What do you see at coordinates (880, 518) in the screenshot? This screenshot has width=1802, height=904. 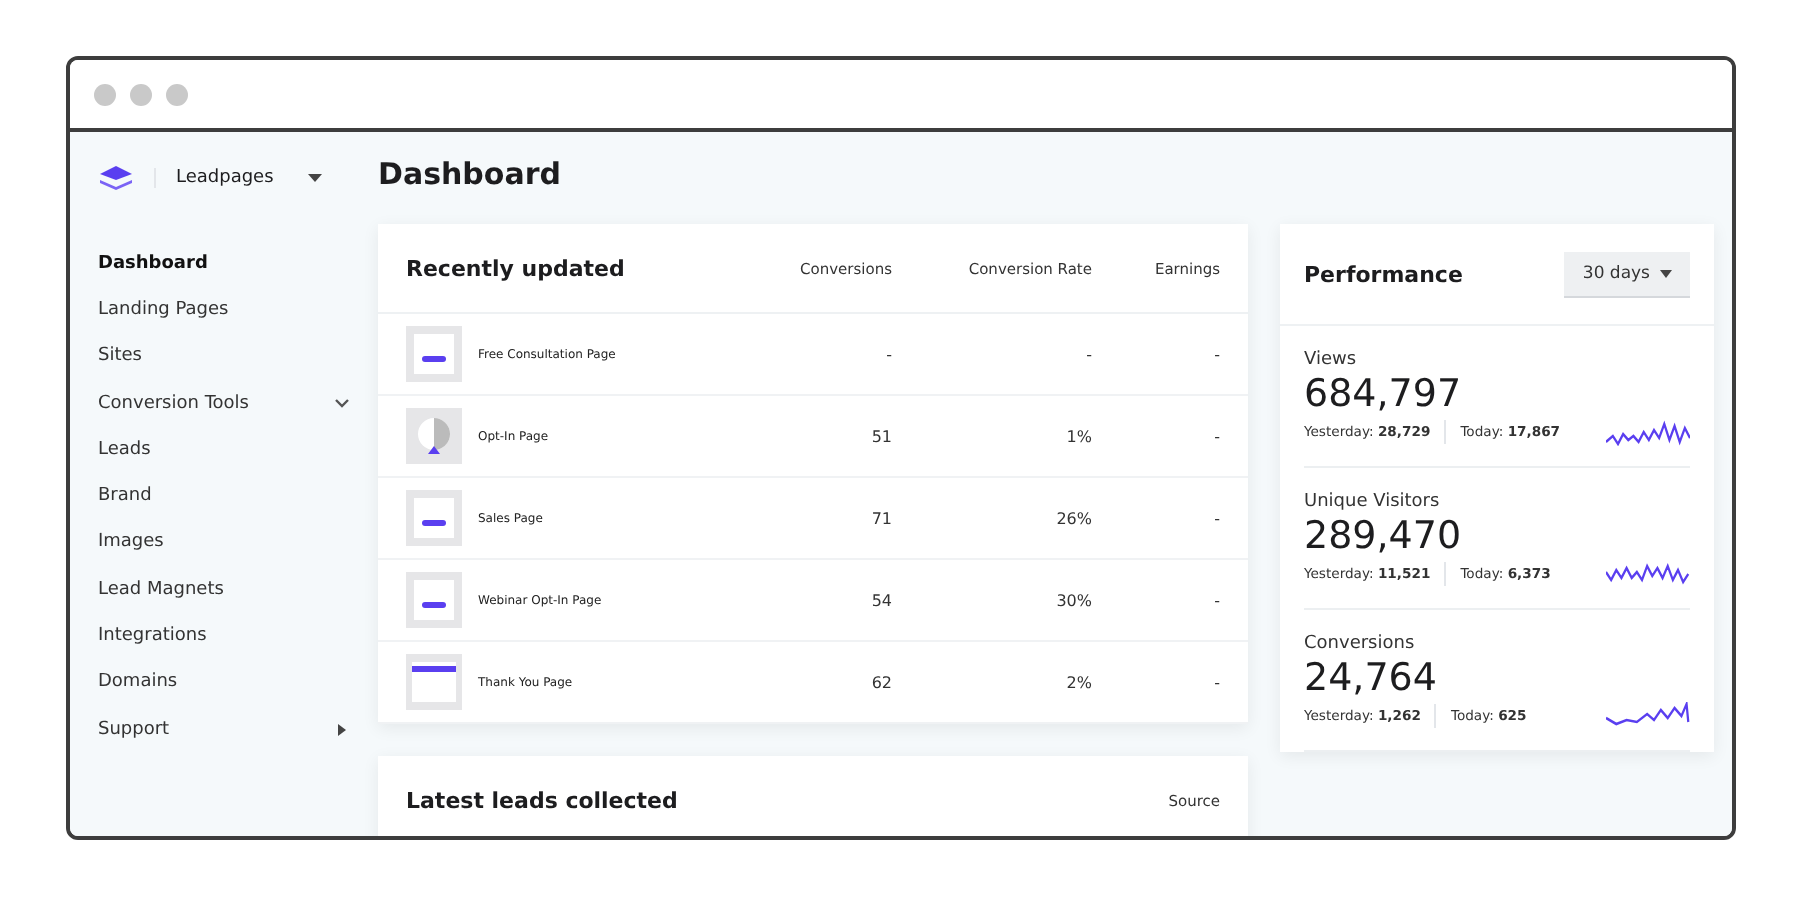 I see `table-cell-text: 71` at bounding box center [880, 518].